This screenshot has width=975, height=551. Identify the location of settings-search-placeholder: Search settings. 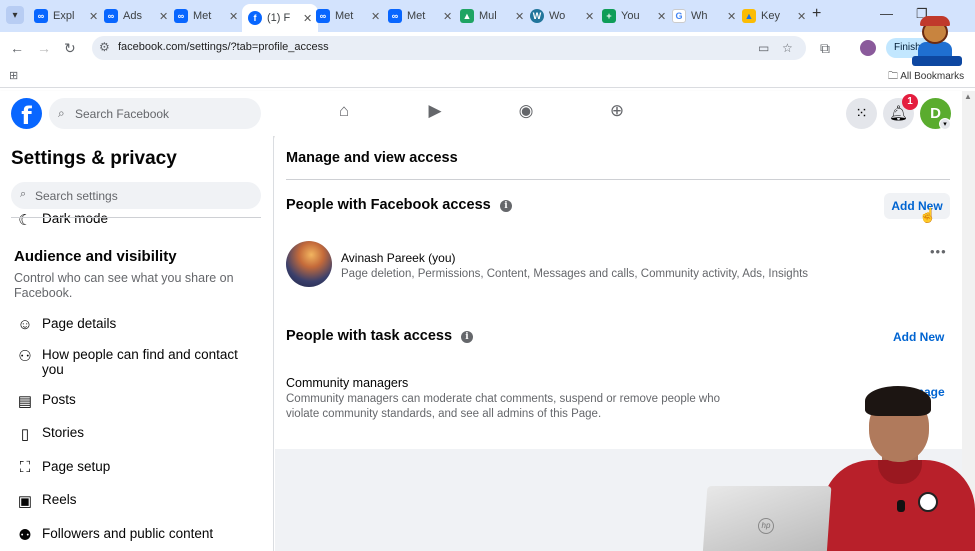
(76, 196).